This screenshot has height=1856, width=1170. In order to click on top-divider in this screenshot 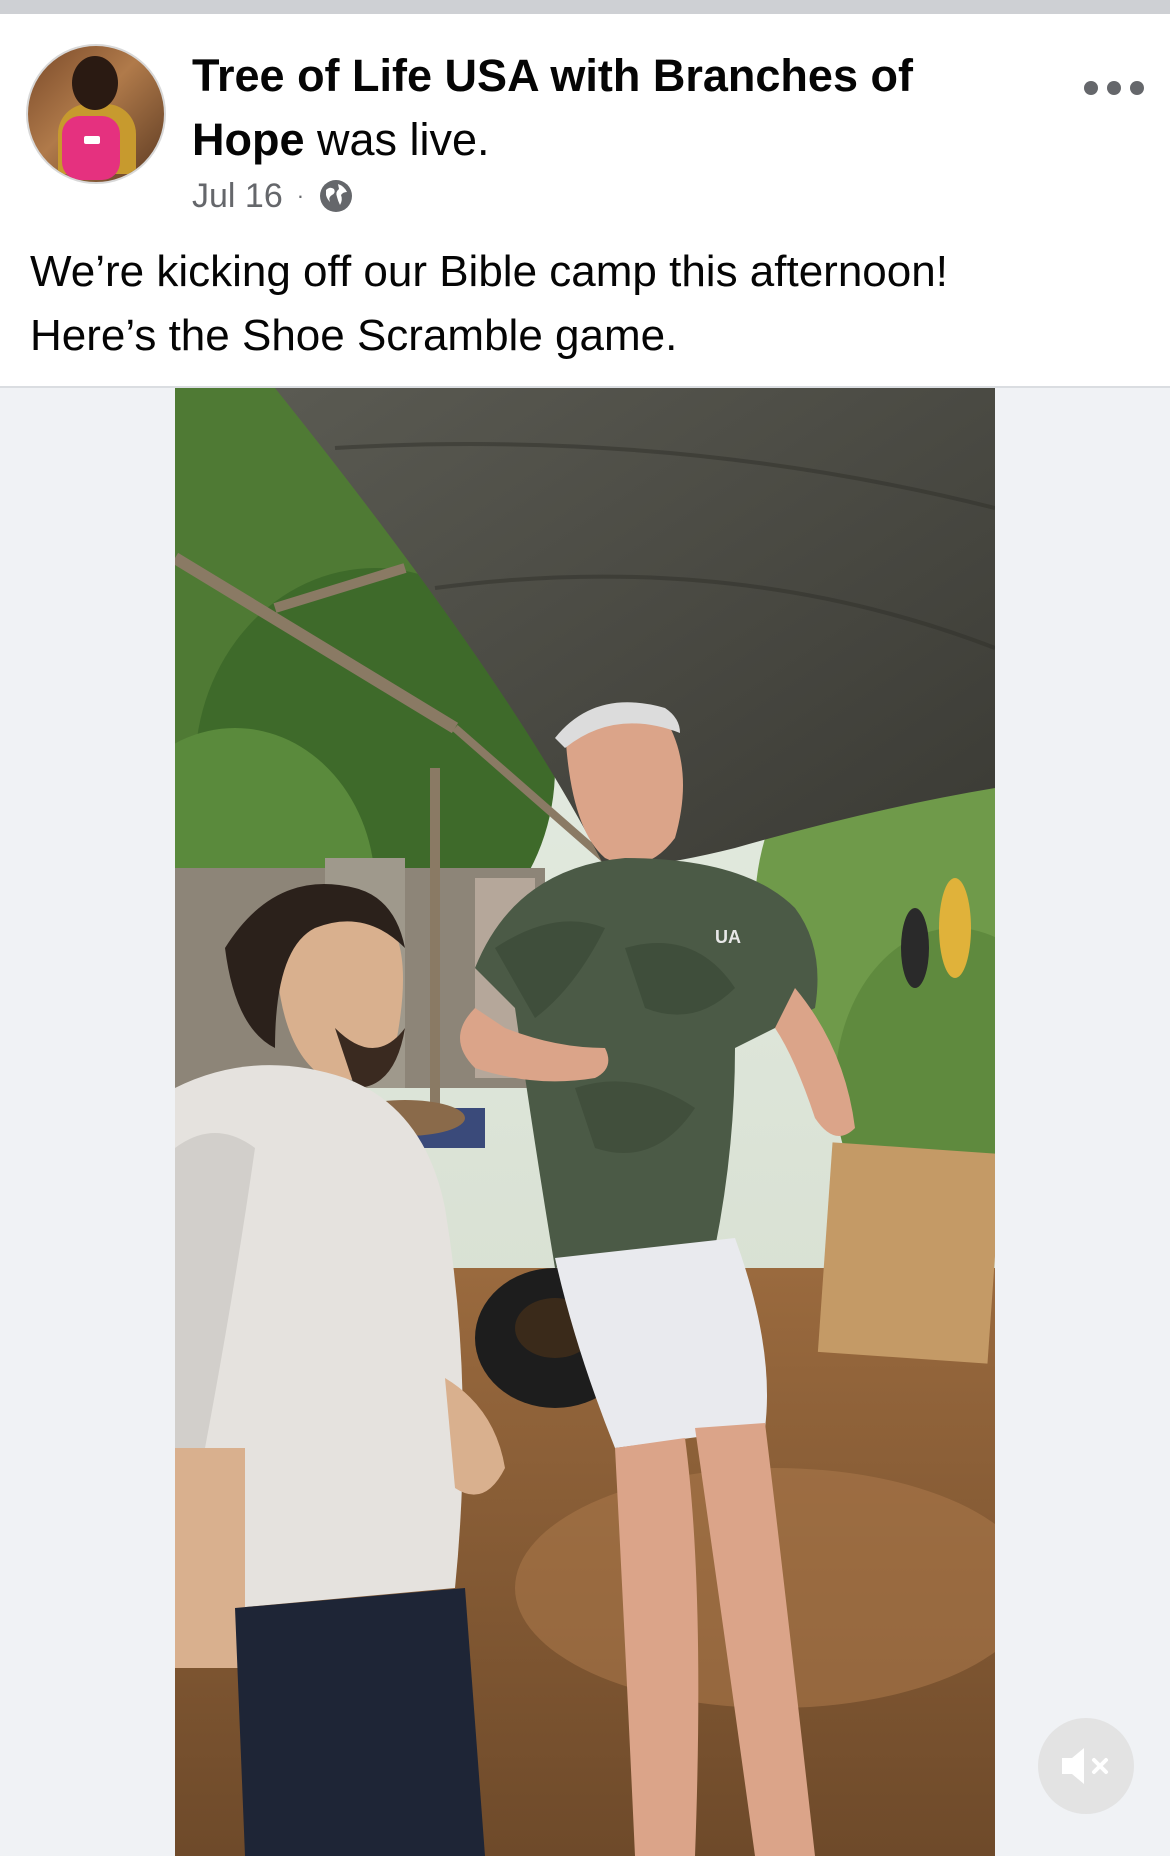, I will do `click(585, 7)`.